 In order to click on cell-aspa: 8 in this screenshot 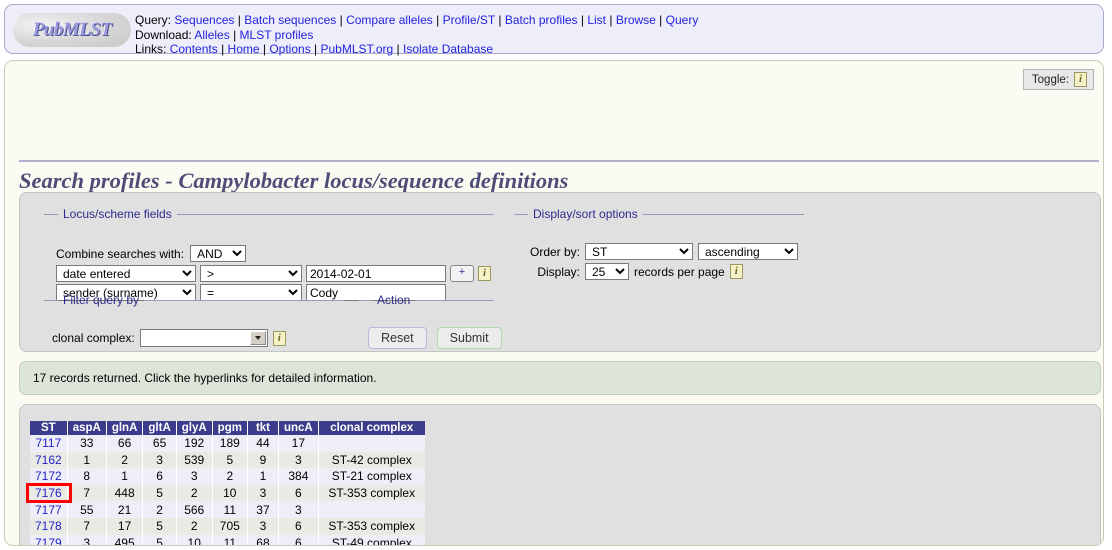, I will do `click(87, 476)`.